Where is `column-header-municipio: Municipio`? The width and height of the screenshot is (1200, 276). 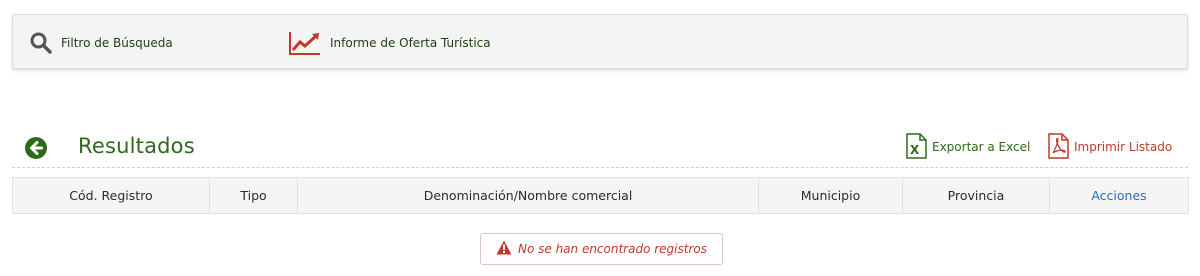 column-header-municipio: Municipio is located at coordinates (830, 195).